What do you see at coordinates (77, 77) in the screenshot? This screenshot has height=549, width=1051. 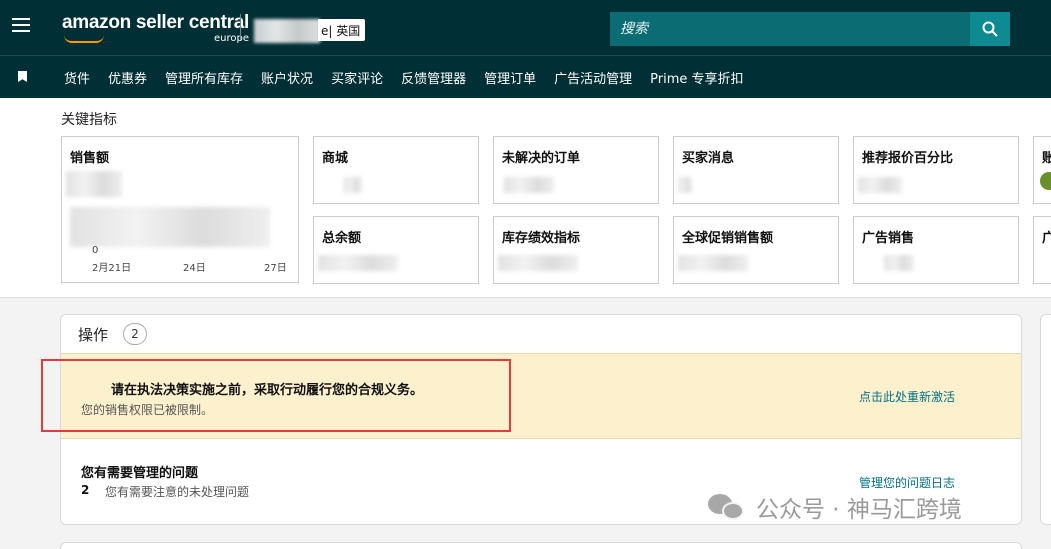 I see `nav-item-shipments: 货件` at bounding box center [77, 77].